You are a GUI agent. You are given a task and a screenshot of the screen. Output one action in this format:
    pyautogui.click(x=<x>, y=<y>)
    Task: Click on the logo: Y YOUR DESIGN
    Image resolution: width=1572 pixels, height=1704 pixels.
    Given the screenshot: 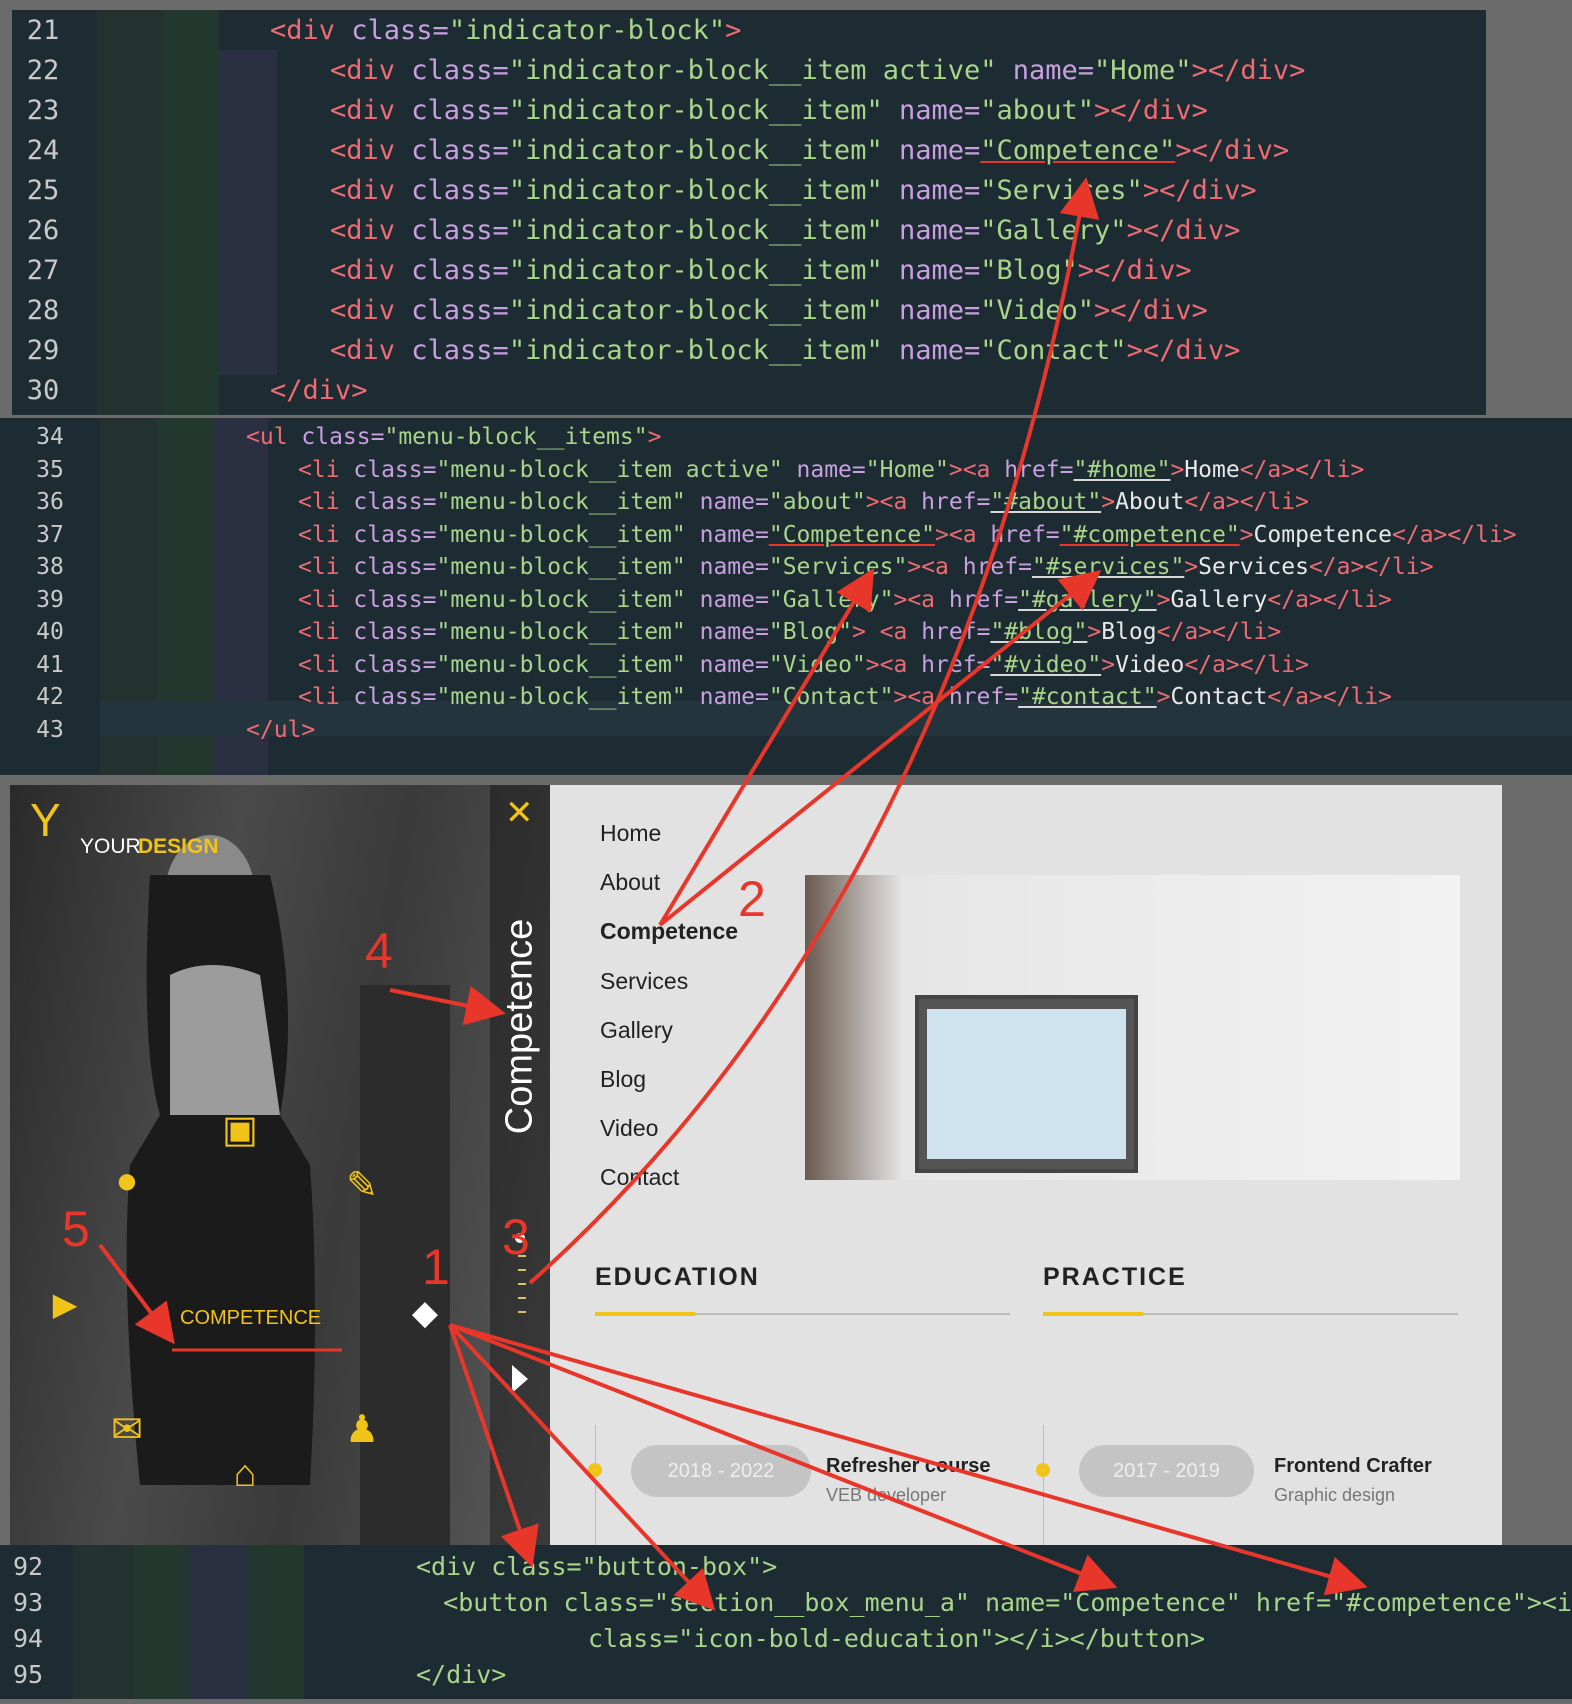 What is the action you would take?
    pyautogui.click(x=124, y=826)
    